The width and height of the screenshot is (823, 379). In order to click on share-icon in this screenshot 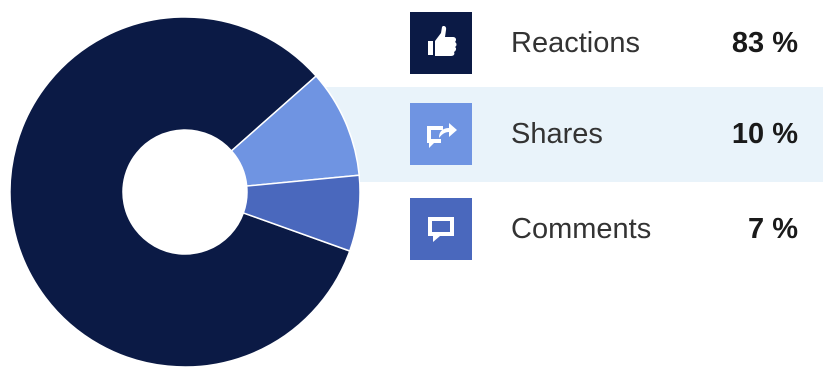, I will do `click(441, 134)`.